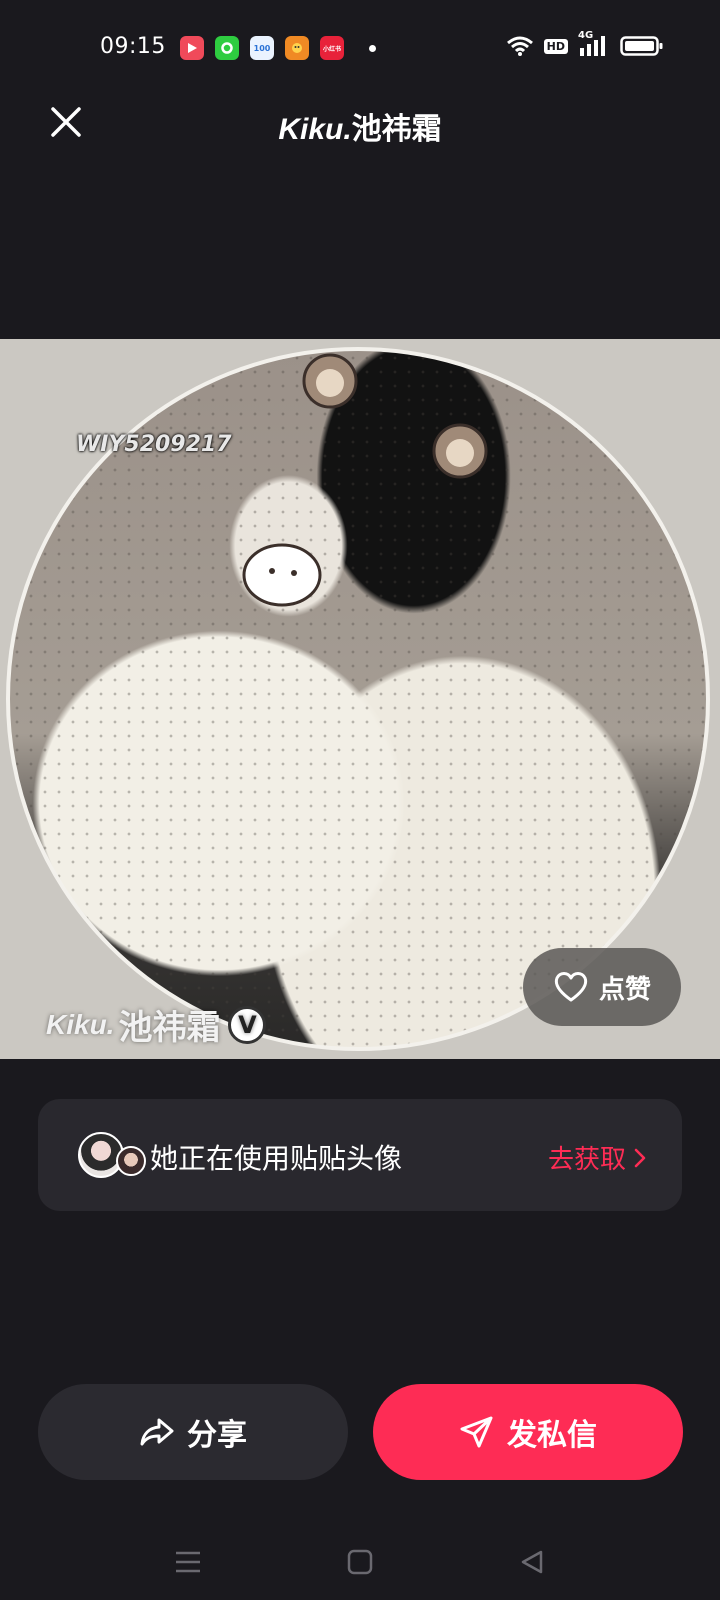 This screenshot has height=1600, width=720. I want to click on send-icon, so click(476, 1432).